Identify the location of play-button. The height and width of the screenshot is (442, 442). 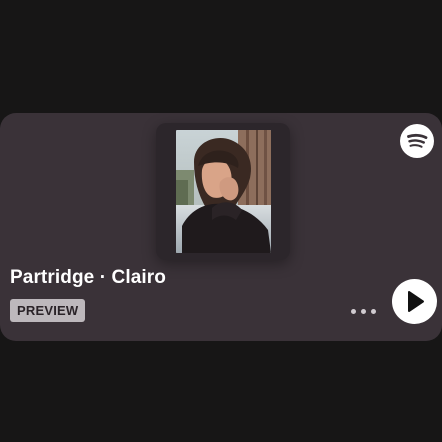
(414, 301).